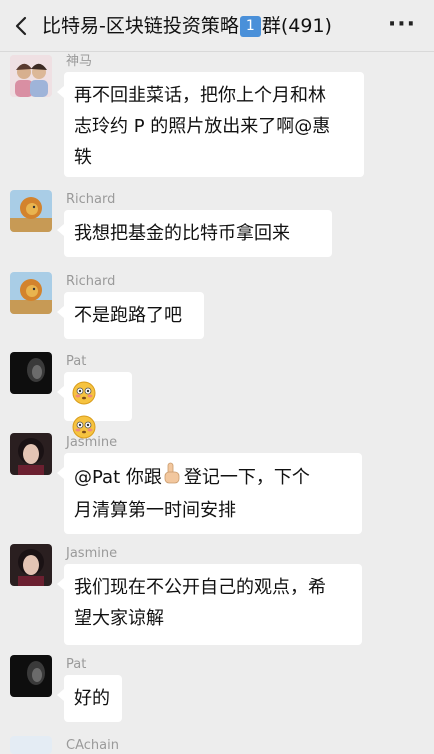 The width and height of the screenshot is (434, 754). I want to click on message-bubble: @Pat 你跟 登记一下，下个 月清算第一时间安排, so click(209, 493).